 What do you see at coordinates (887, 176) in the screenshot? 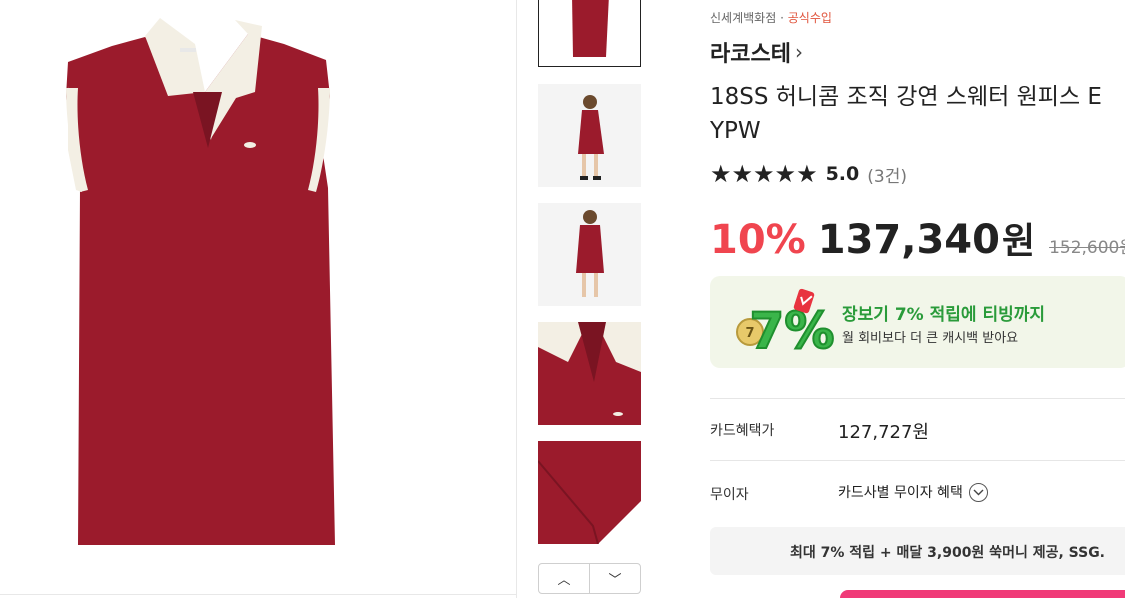
I see `review-count: (3건)` at bounding box center [887, 176].